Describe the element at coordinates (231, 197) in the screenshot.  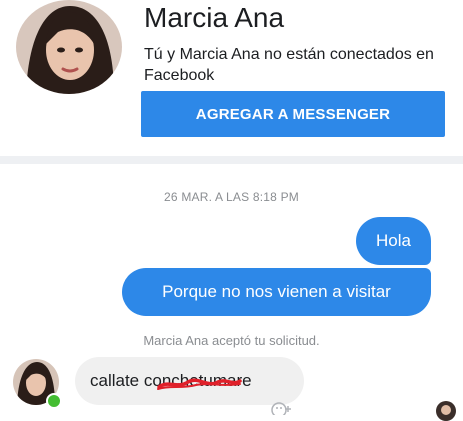
I see `message-timestamp: 26 MAR. A LAS 8:18 PM` at that location.